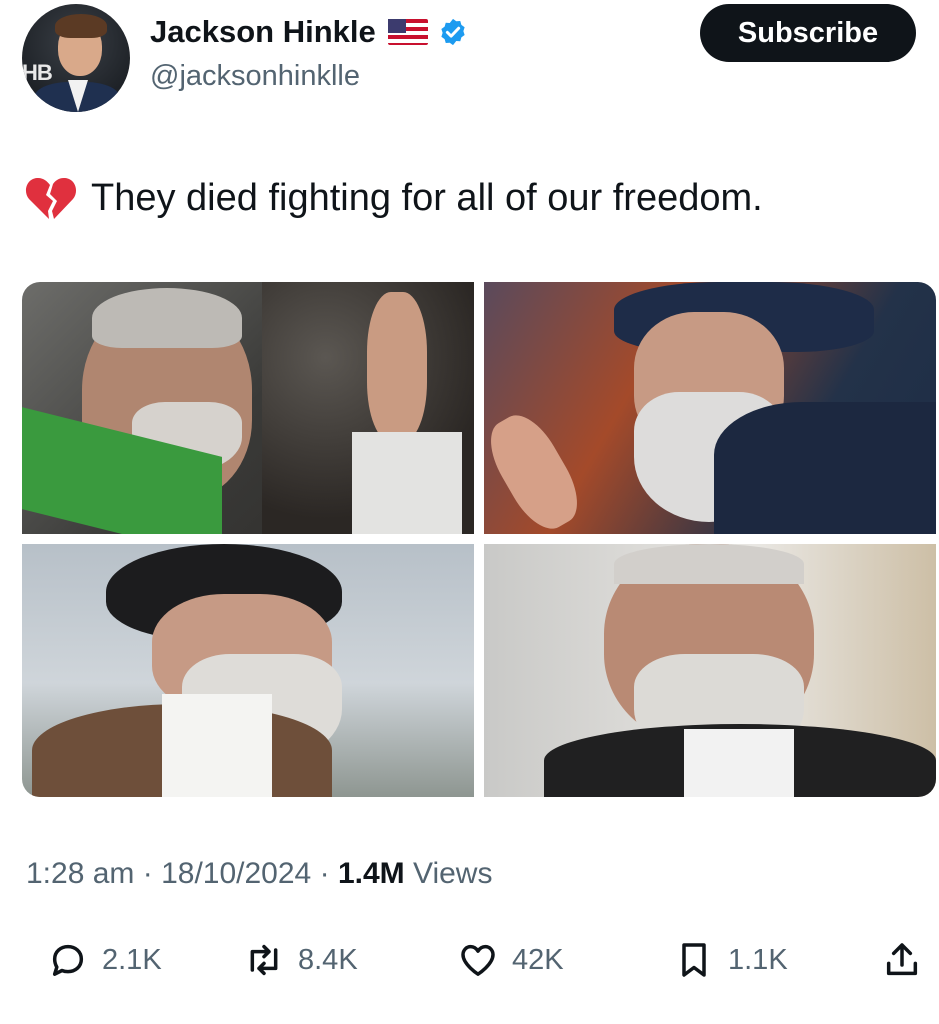 The height and width of the screenshot is (1024, 939). I want to click on repost-count: 8.4K, so click(328, 959).